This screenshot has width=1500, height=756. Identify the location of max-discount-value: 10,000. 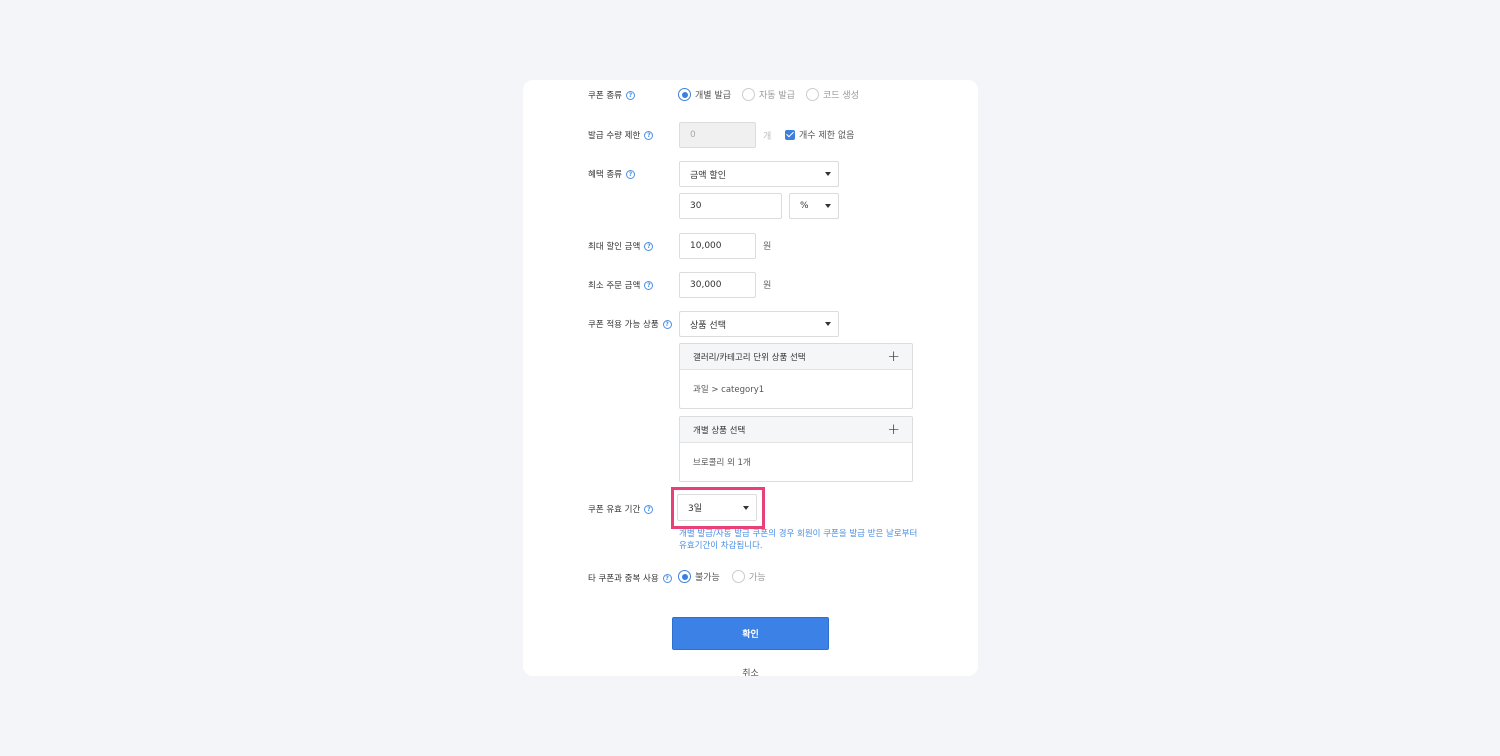
(706, 246).